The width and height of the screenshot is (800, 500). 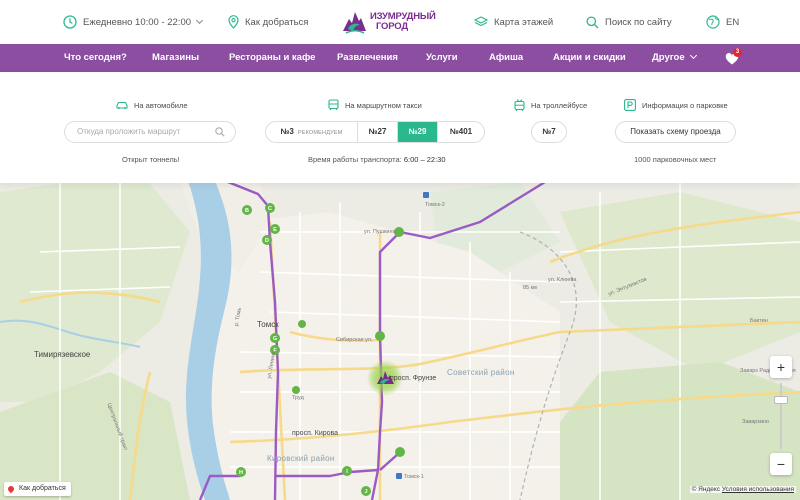 I want to click on floor-map-link: Карта этажей, so click(x=513, y=22).